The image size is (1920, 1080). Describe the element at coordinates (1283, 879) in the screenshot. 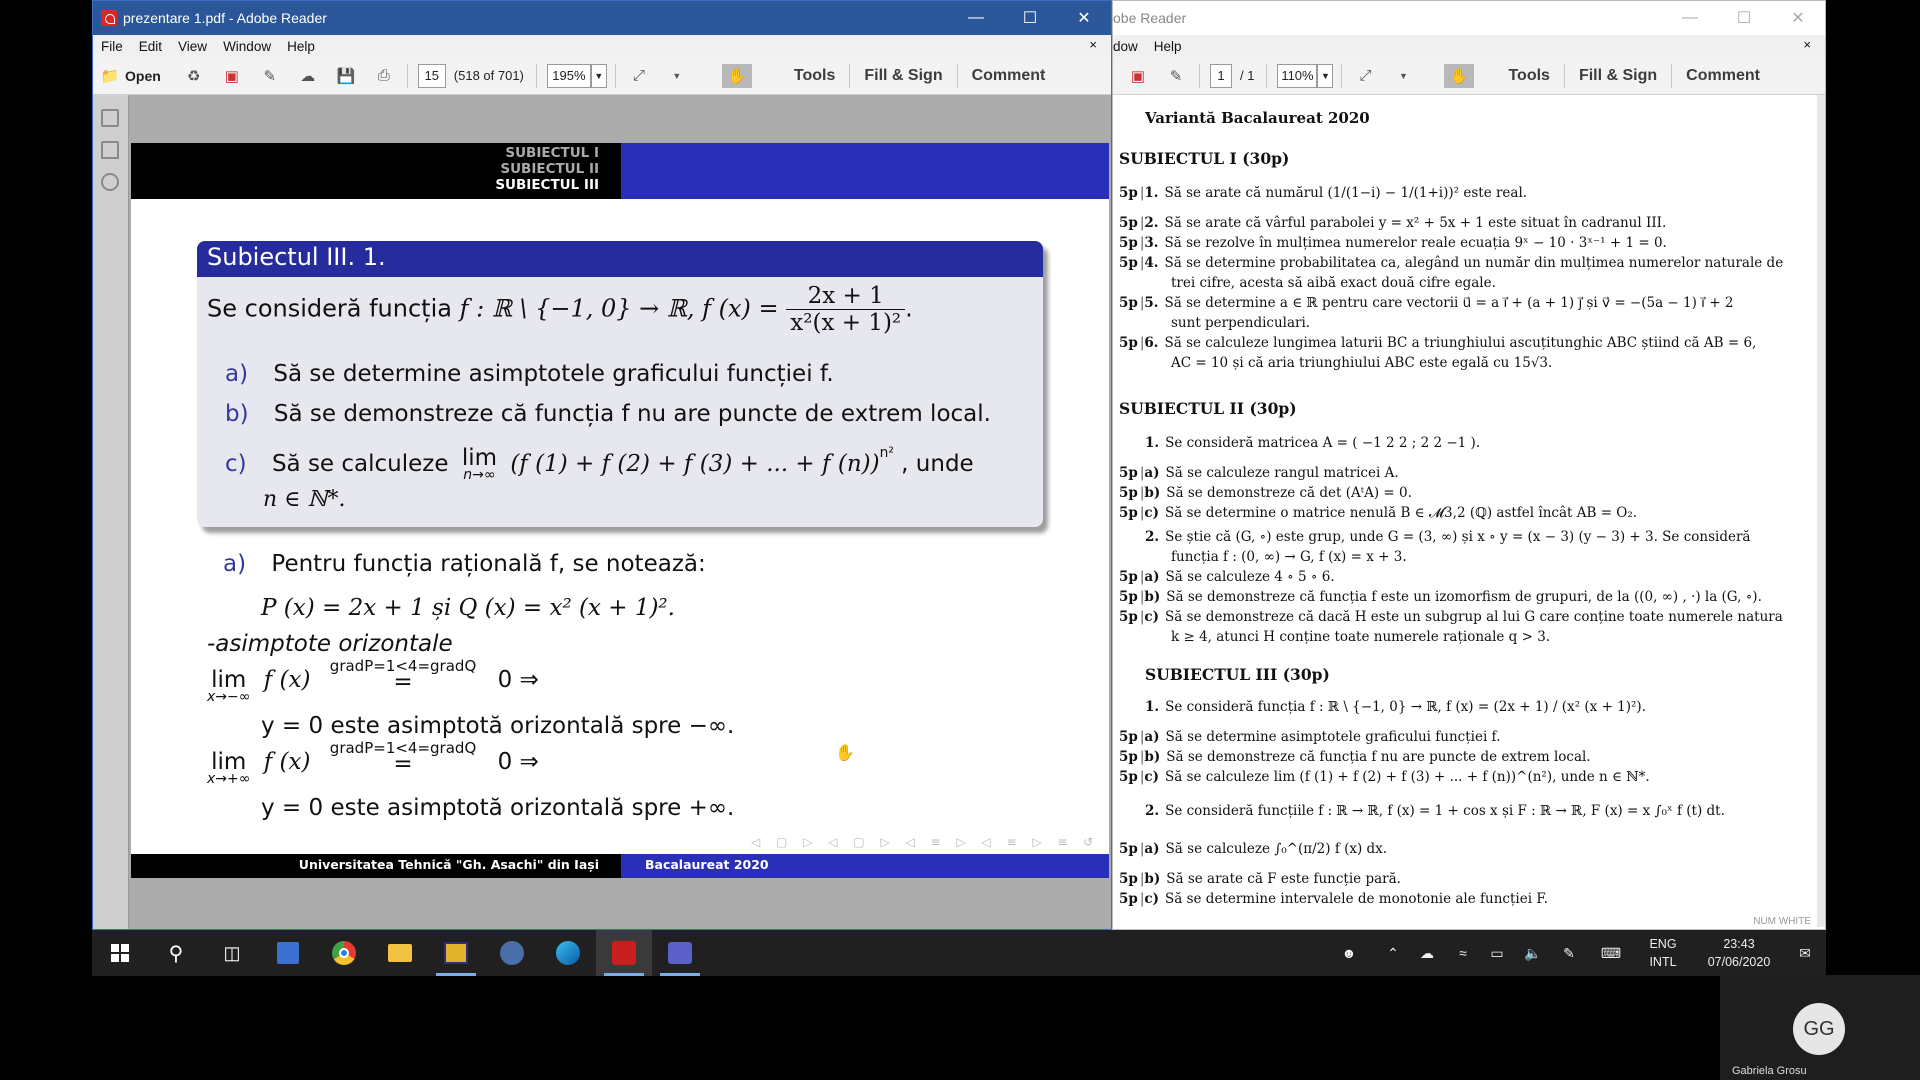

I see `item-text: Să se arate că F este funcție pară.` at that location.